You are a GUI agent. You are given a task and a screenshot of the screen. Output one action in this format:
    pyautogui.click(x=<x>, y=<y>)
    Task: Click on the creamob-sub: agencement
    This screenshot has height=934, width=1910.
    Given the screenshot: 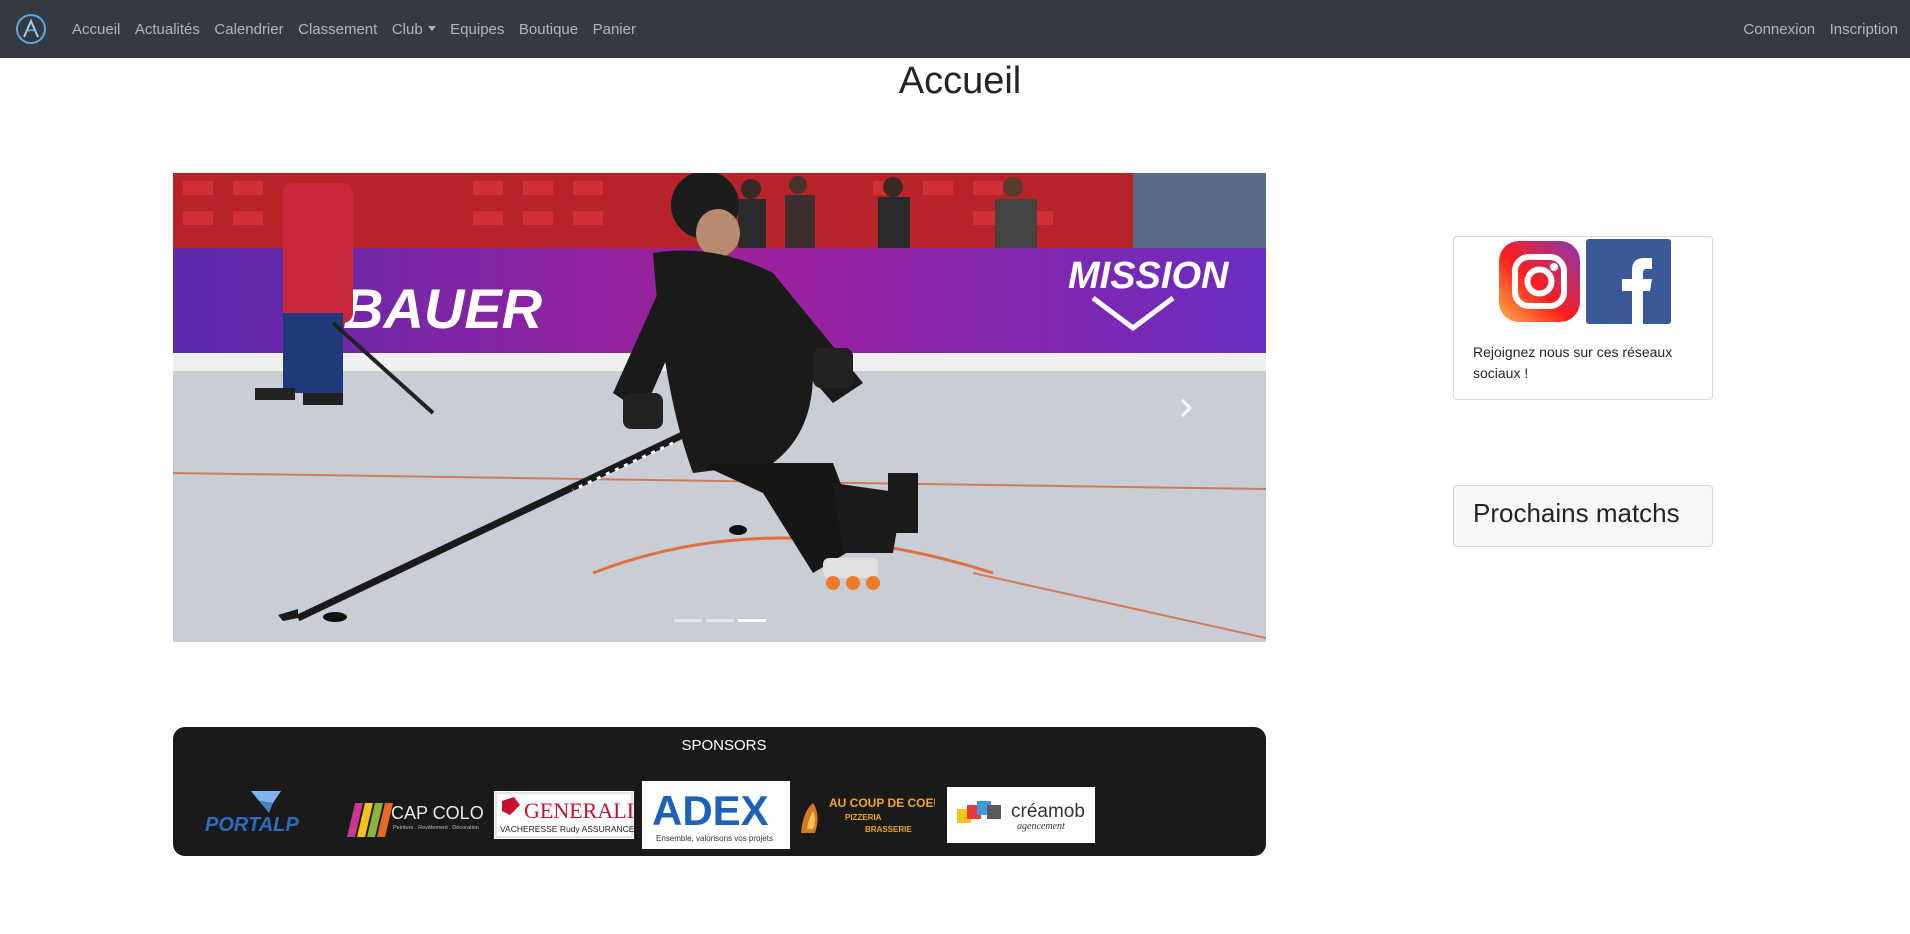 What is the action you would take?
    pyautogui.click(x=1041, y=826)
    